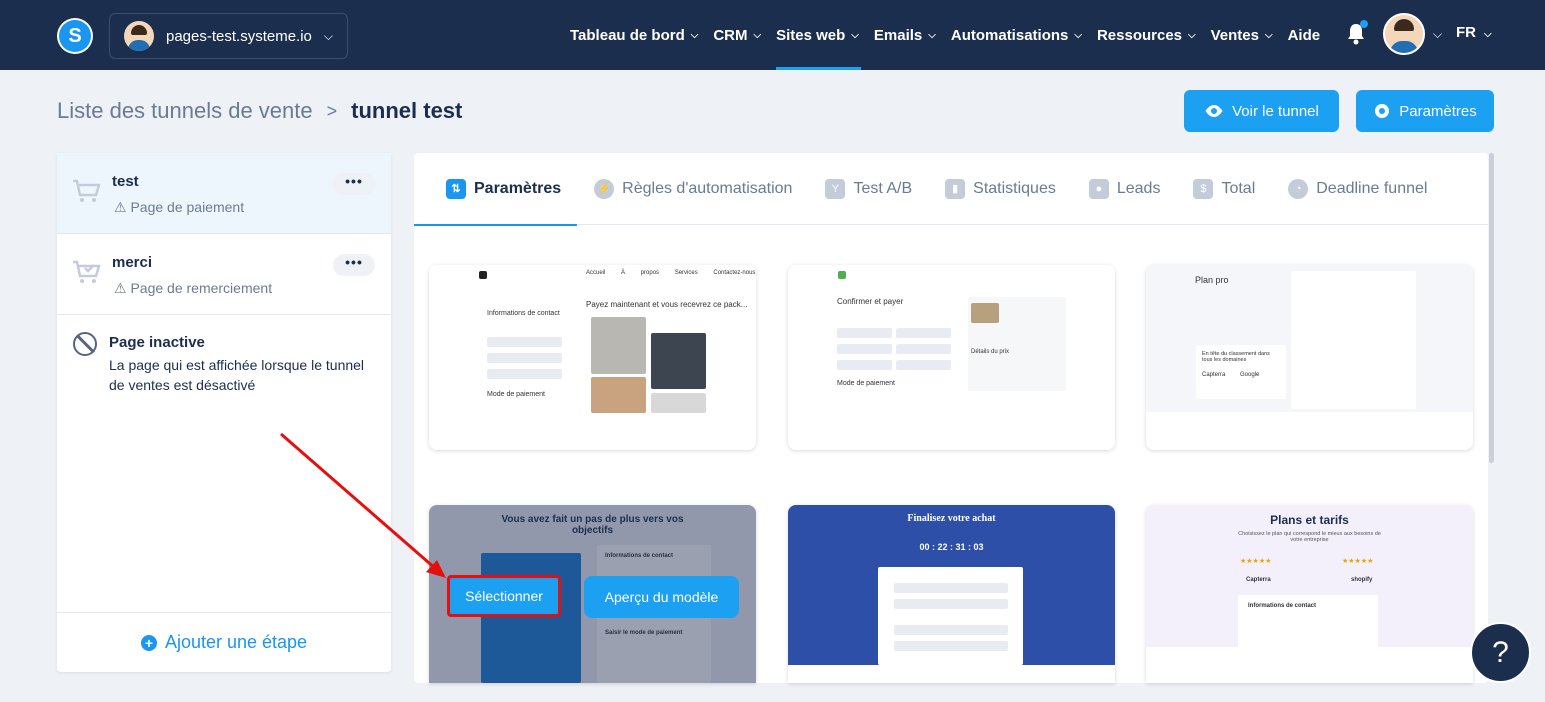 This screenshot has height=702, width=1545. Describe the element at coordinates (236, 642) in the screenshot. I see `add-step-label: Ajouter une étape` at that location.